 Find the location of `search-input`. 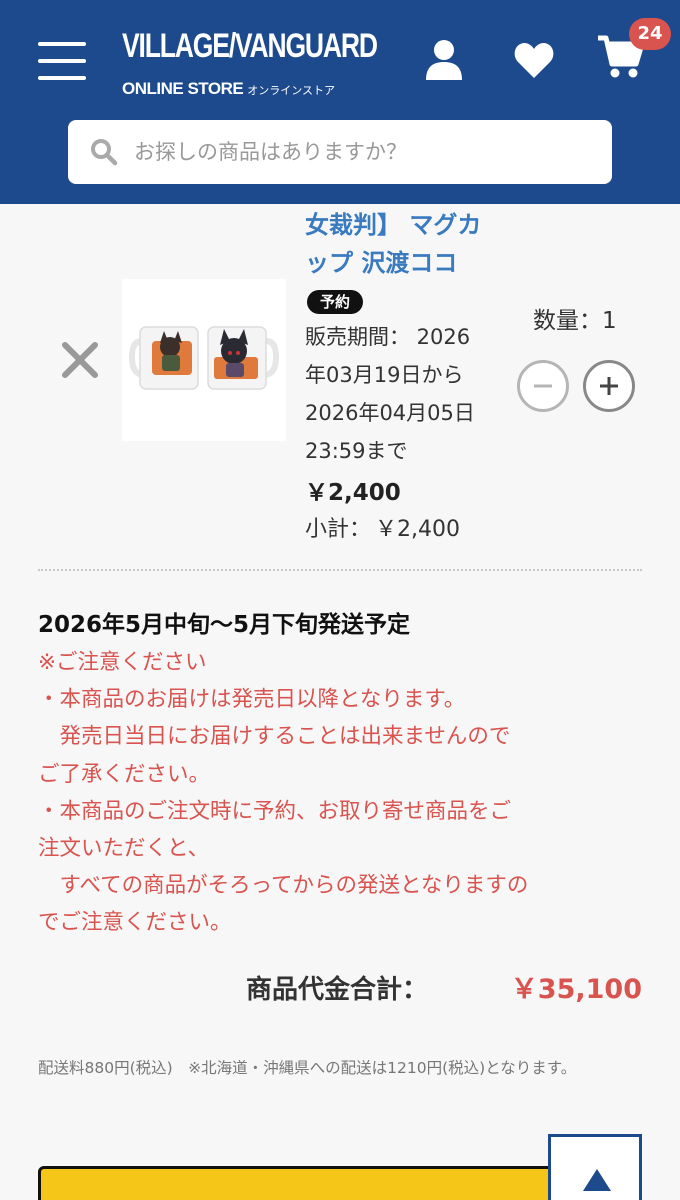

search-input is located at coordinates (364, 152).